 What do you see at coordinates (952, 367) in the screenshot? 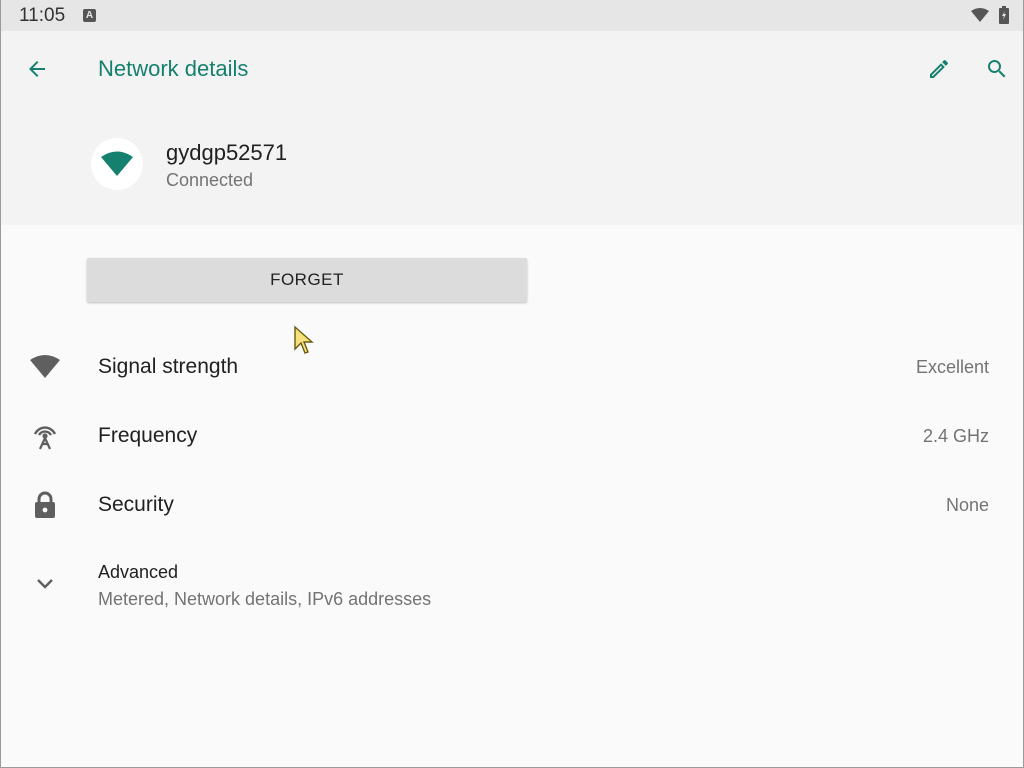
I see `detail-value: Excellent` at bounding box center [952, 367].